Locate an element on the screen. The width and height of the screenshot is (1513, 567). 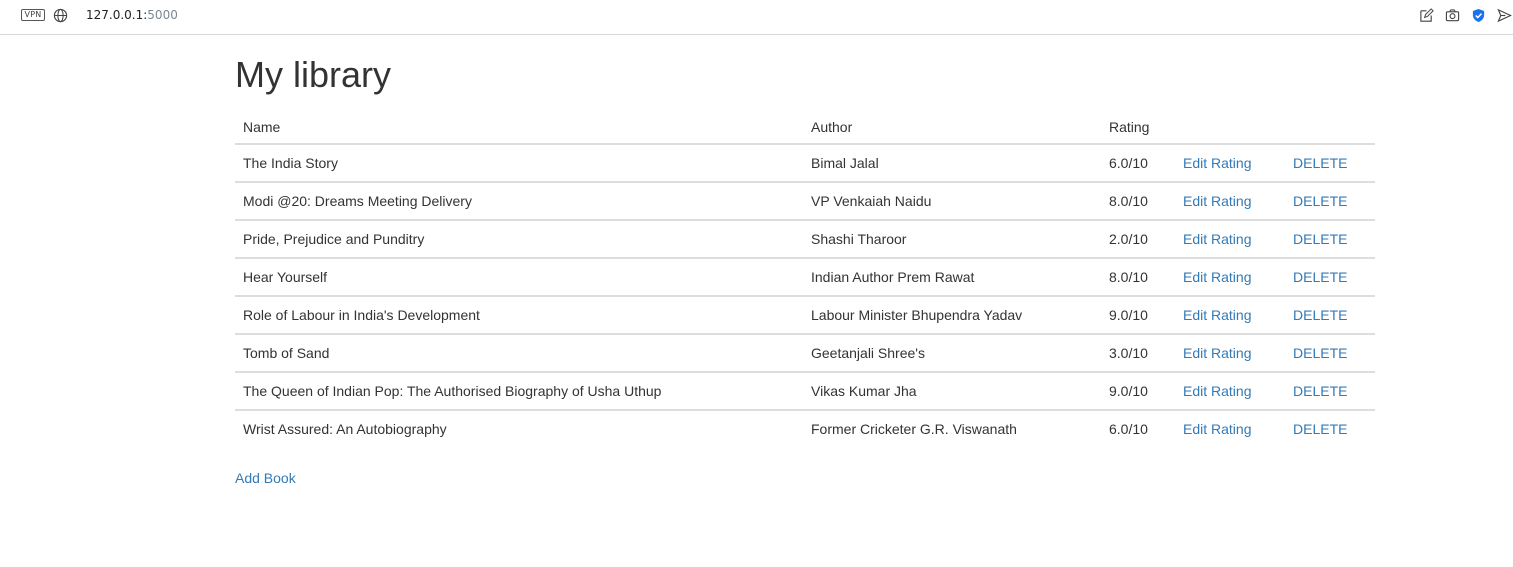
book-name: Tomb of Sand is located at coordinates (519, 353).